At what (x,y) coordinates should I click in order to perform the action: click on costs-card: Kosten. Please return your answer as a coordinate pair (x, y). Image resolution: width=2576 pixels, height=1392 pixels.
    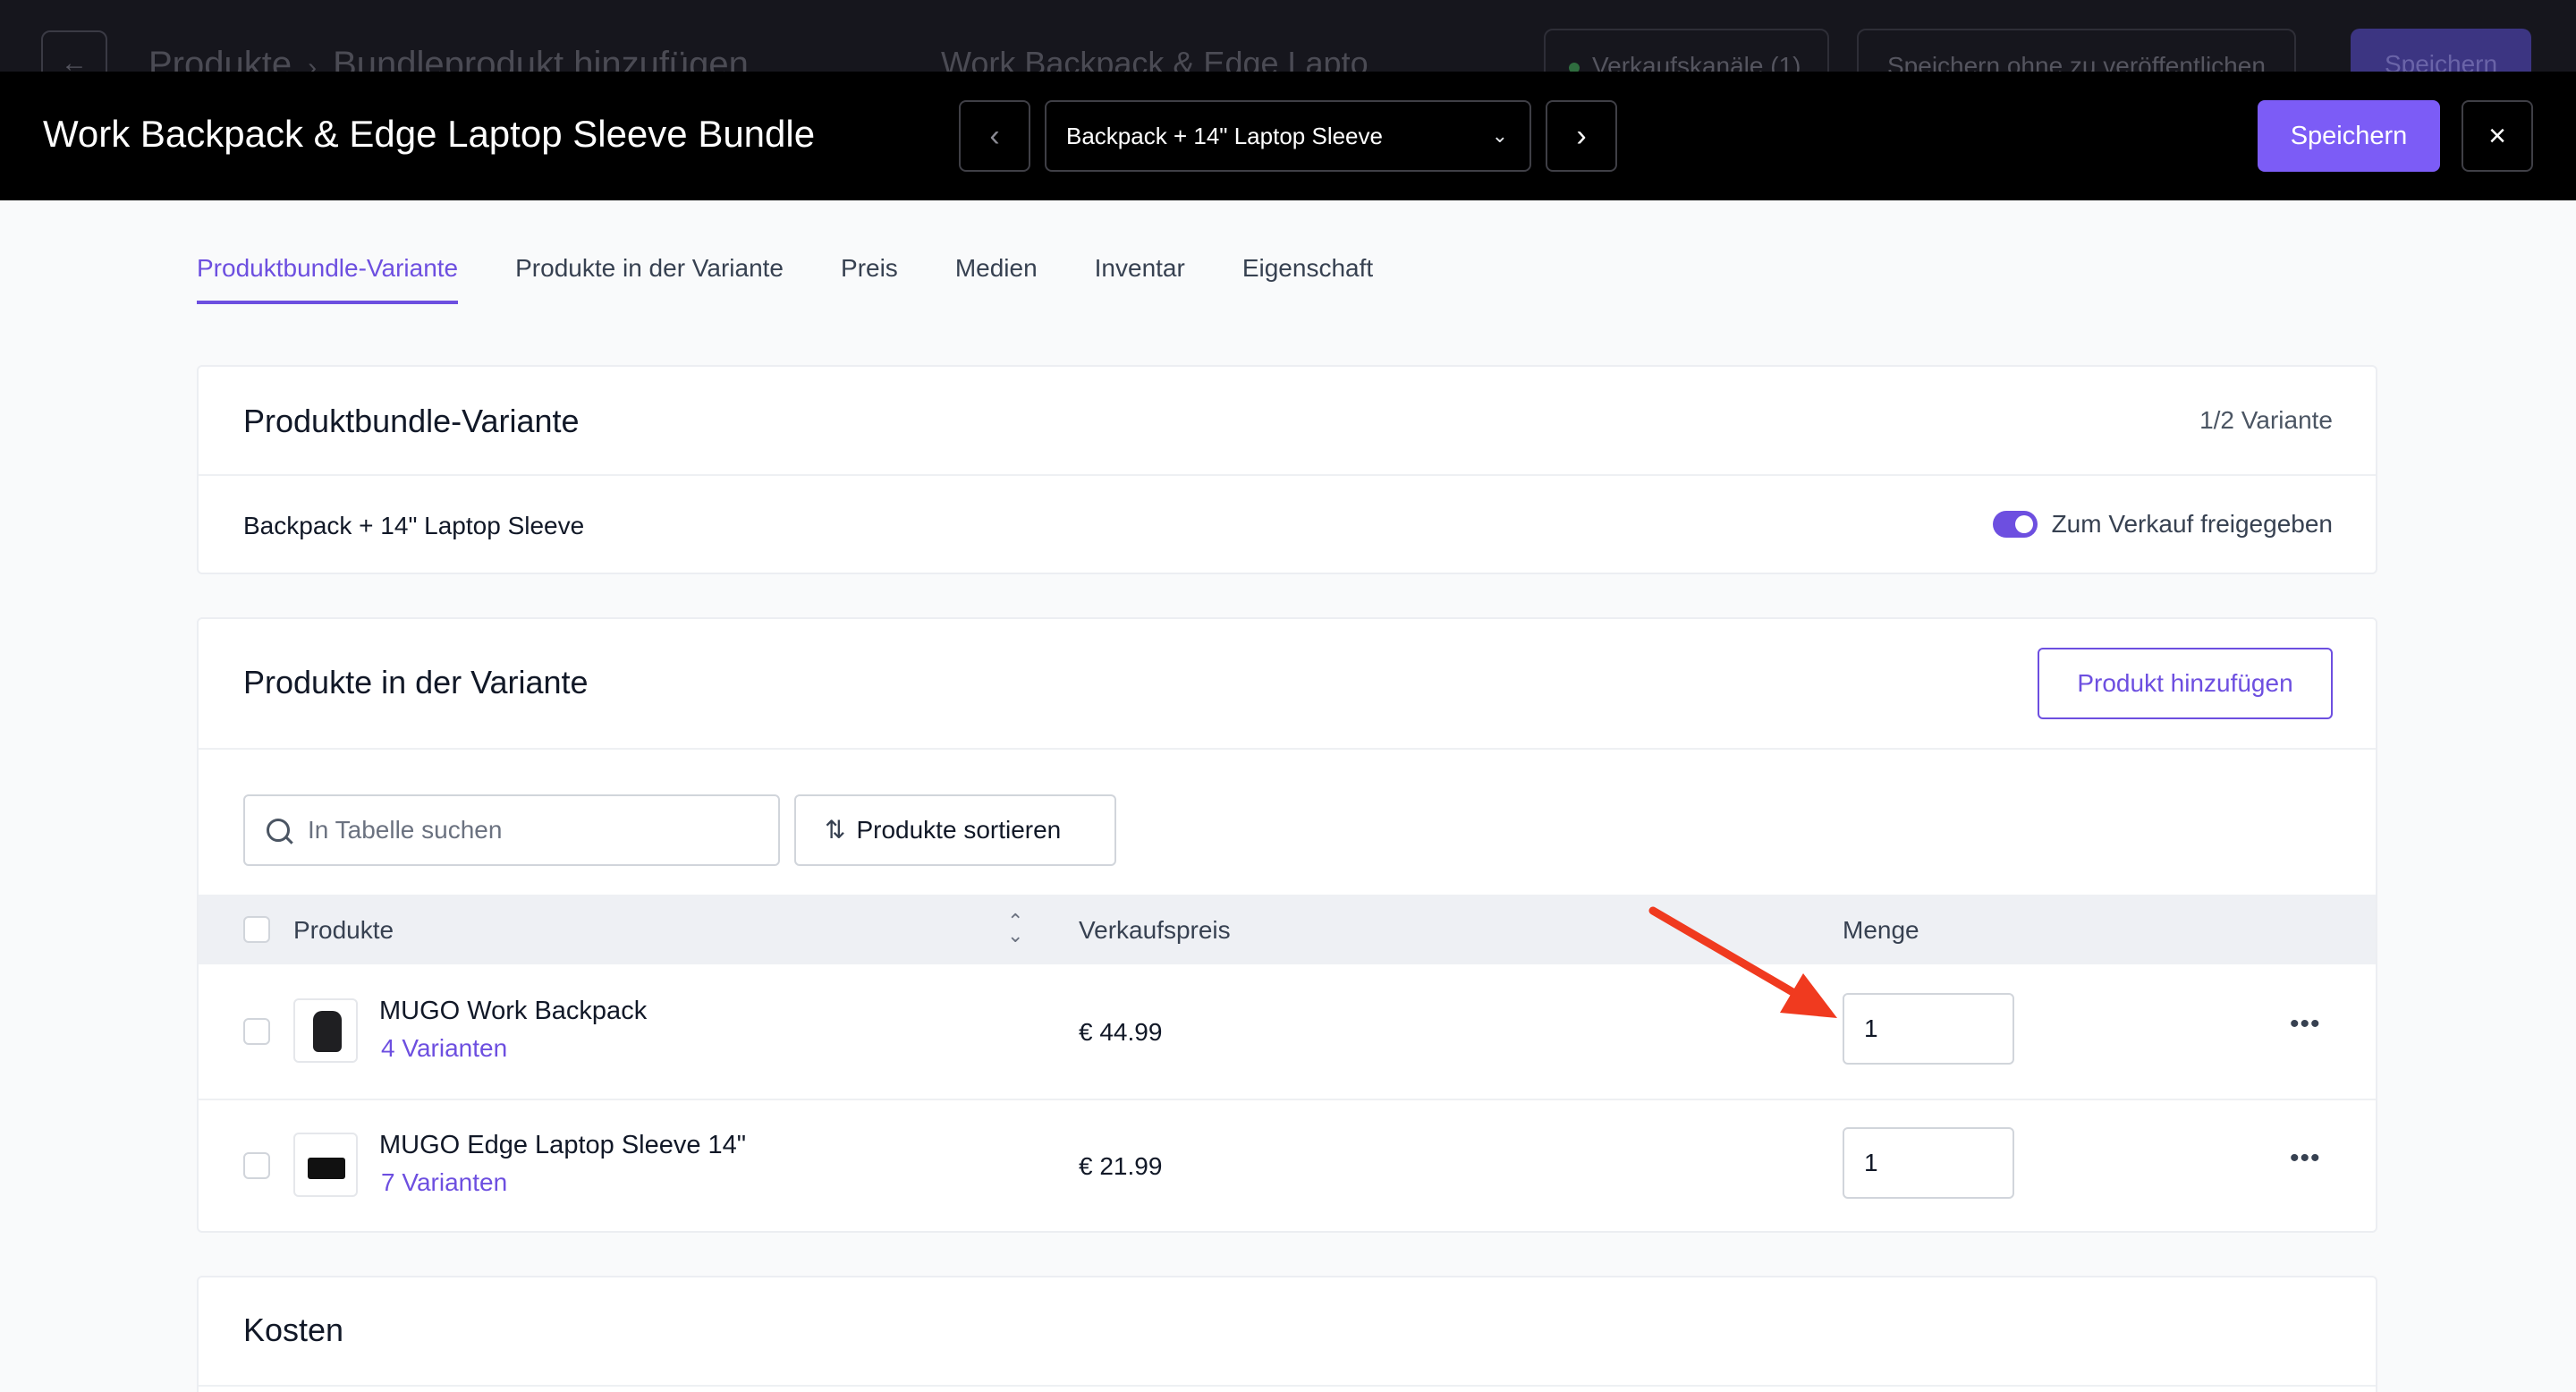
    Looking at the image, I should click on (1287, 1334).